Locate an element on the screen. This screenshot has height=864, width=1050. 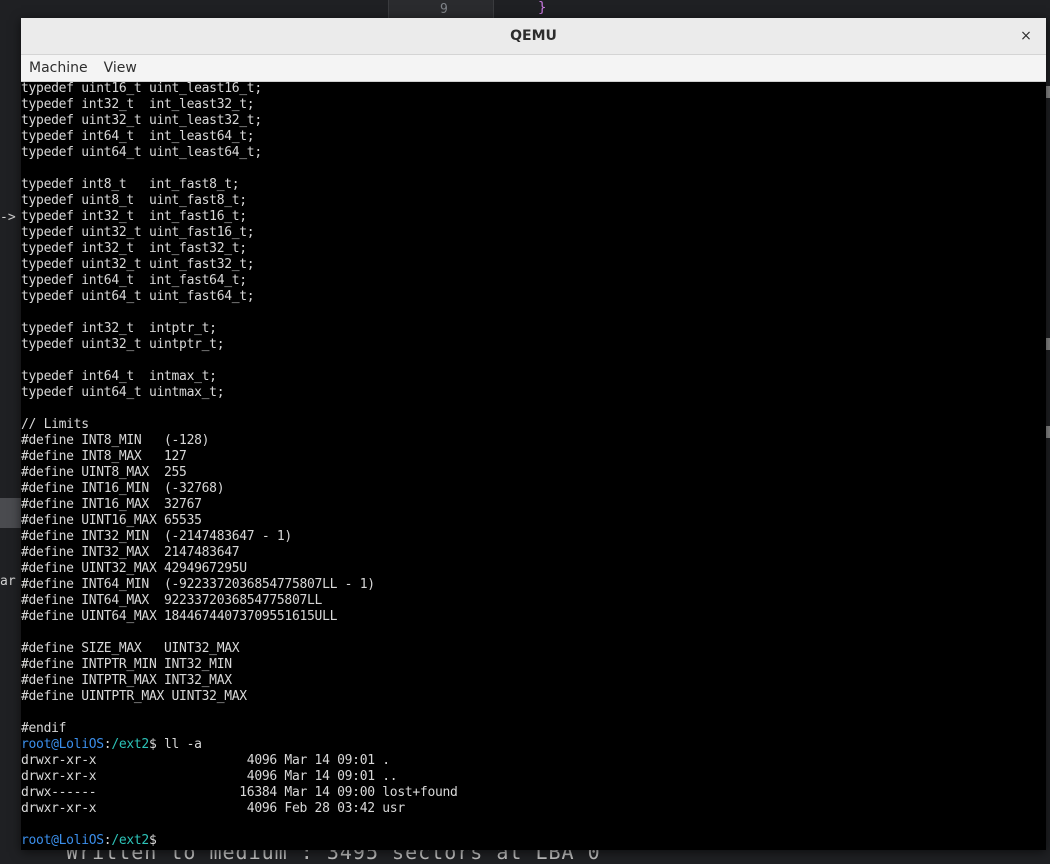
terminal-line: typedef uint64_t uint_fast64_t; is located at coordinates (138, 296).